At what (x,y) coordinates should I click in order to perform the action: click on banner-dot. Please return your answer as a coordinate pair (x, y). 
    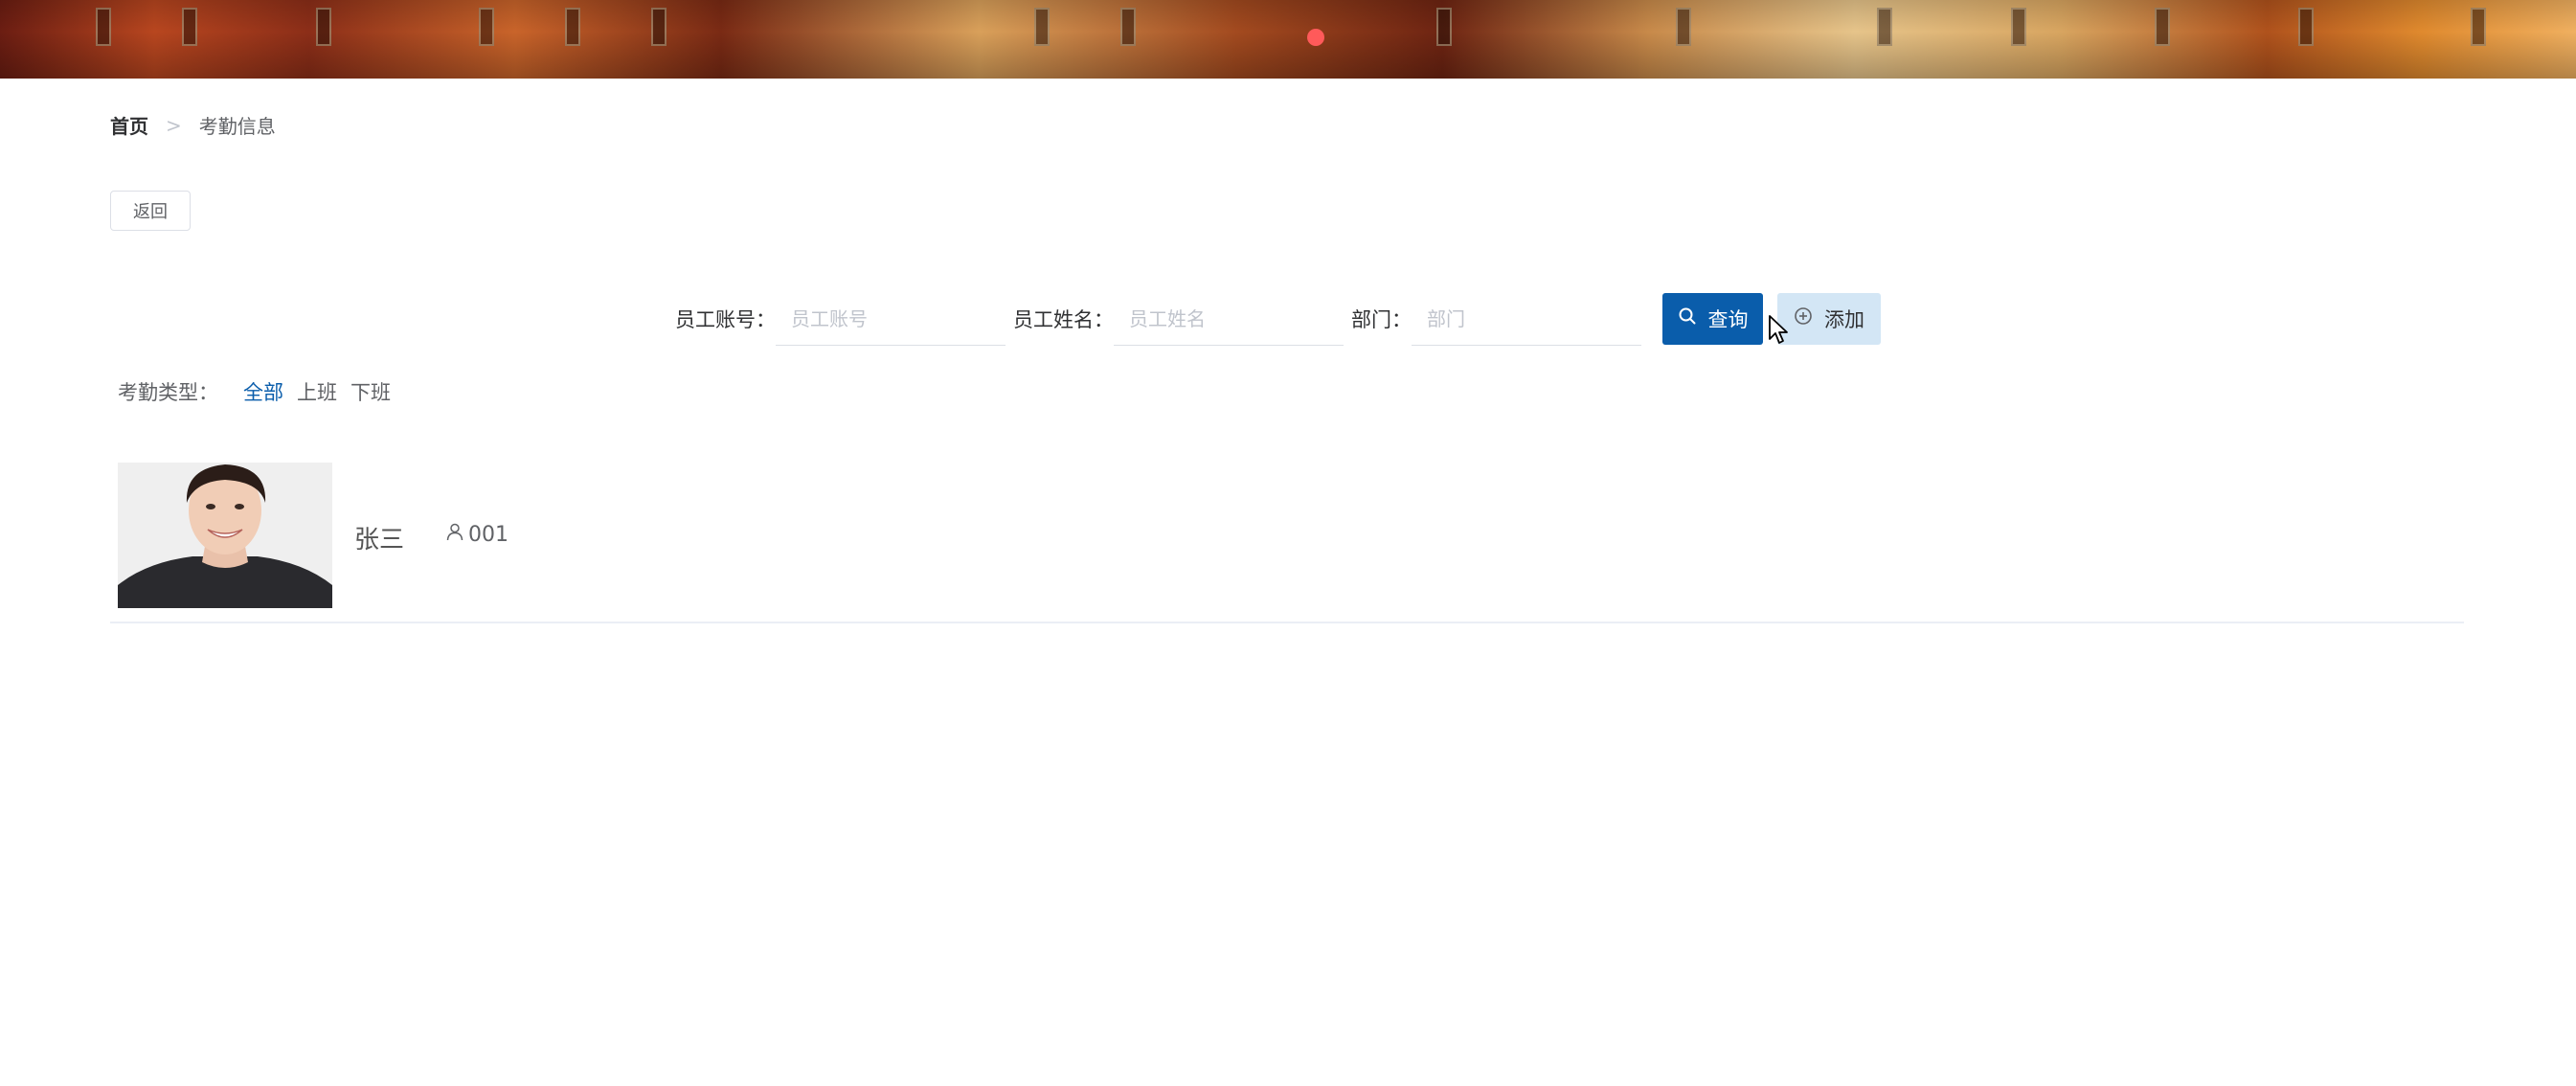
    Looking at the image, I should click on (1315, 38).